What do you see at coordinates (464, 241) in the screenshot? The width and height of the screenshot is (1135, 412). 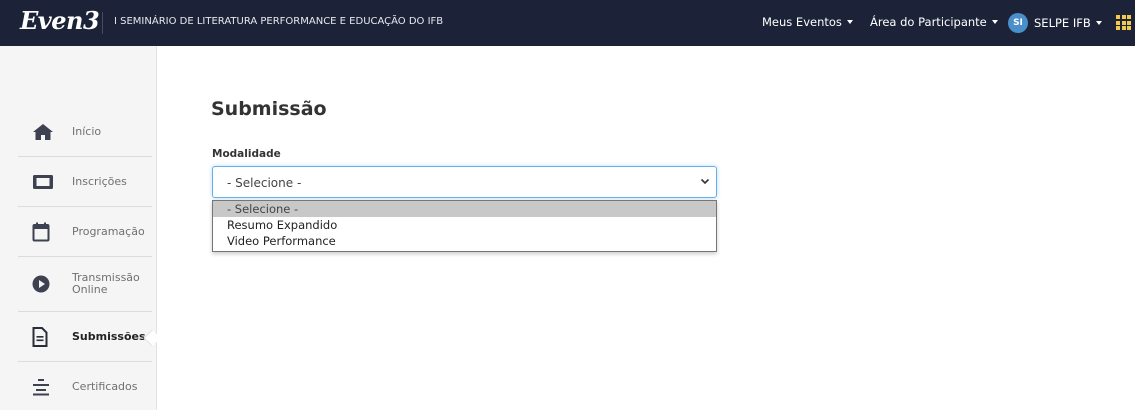 I see `dropdown-option: Video Performance` at bounding box center [464, 241].